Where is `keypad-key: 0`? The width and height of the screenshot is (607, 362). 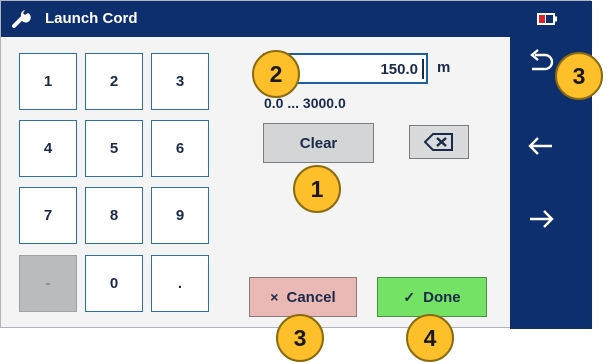 keypad-key: 0 is located at coordinates (114, 283).